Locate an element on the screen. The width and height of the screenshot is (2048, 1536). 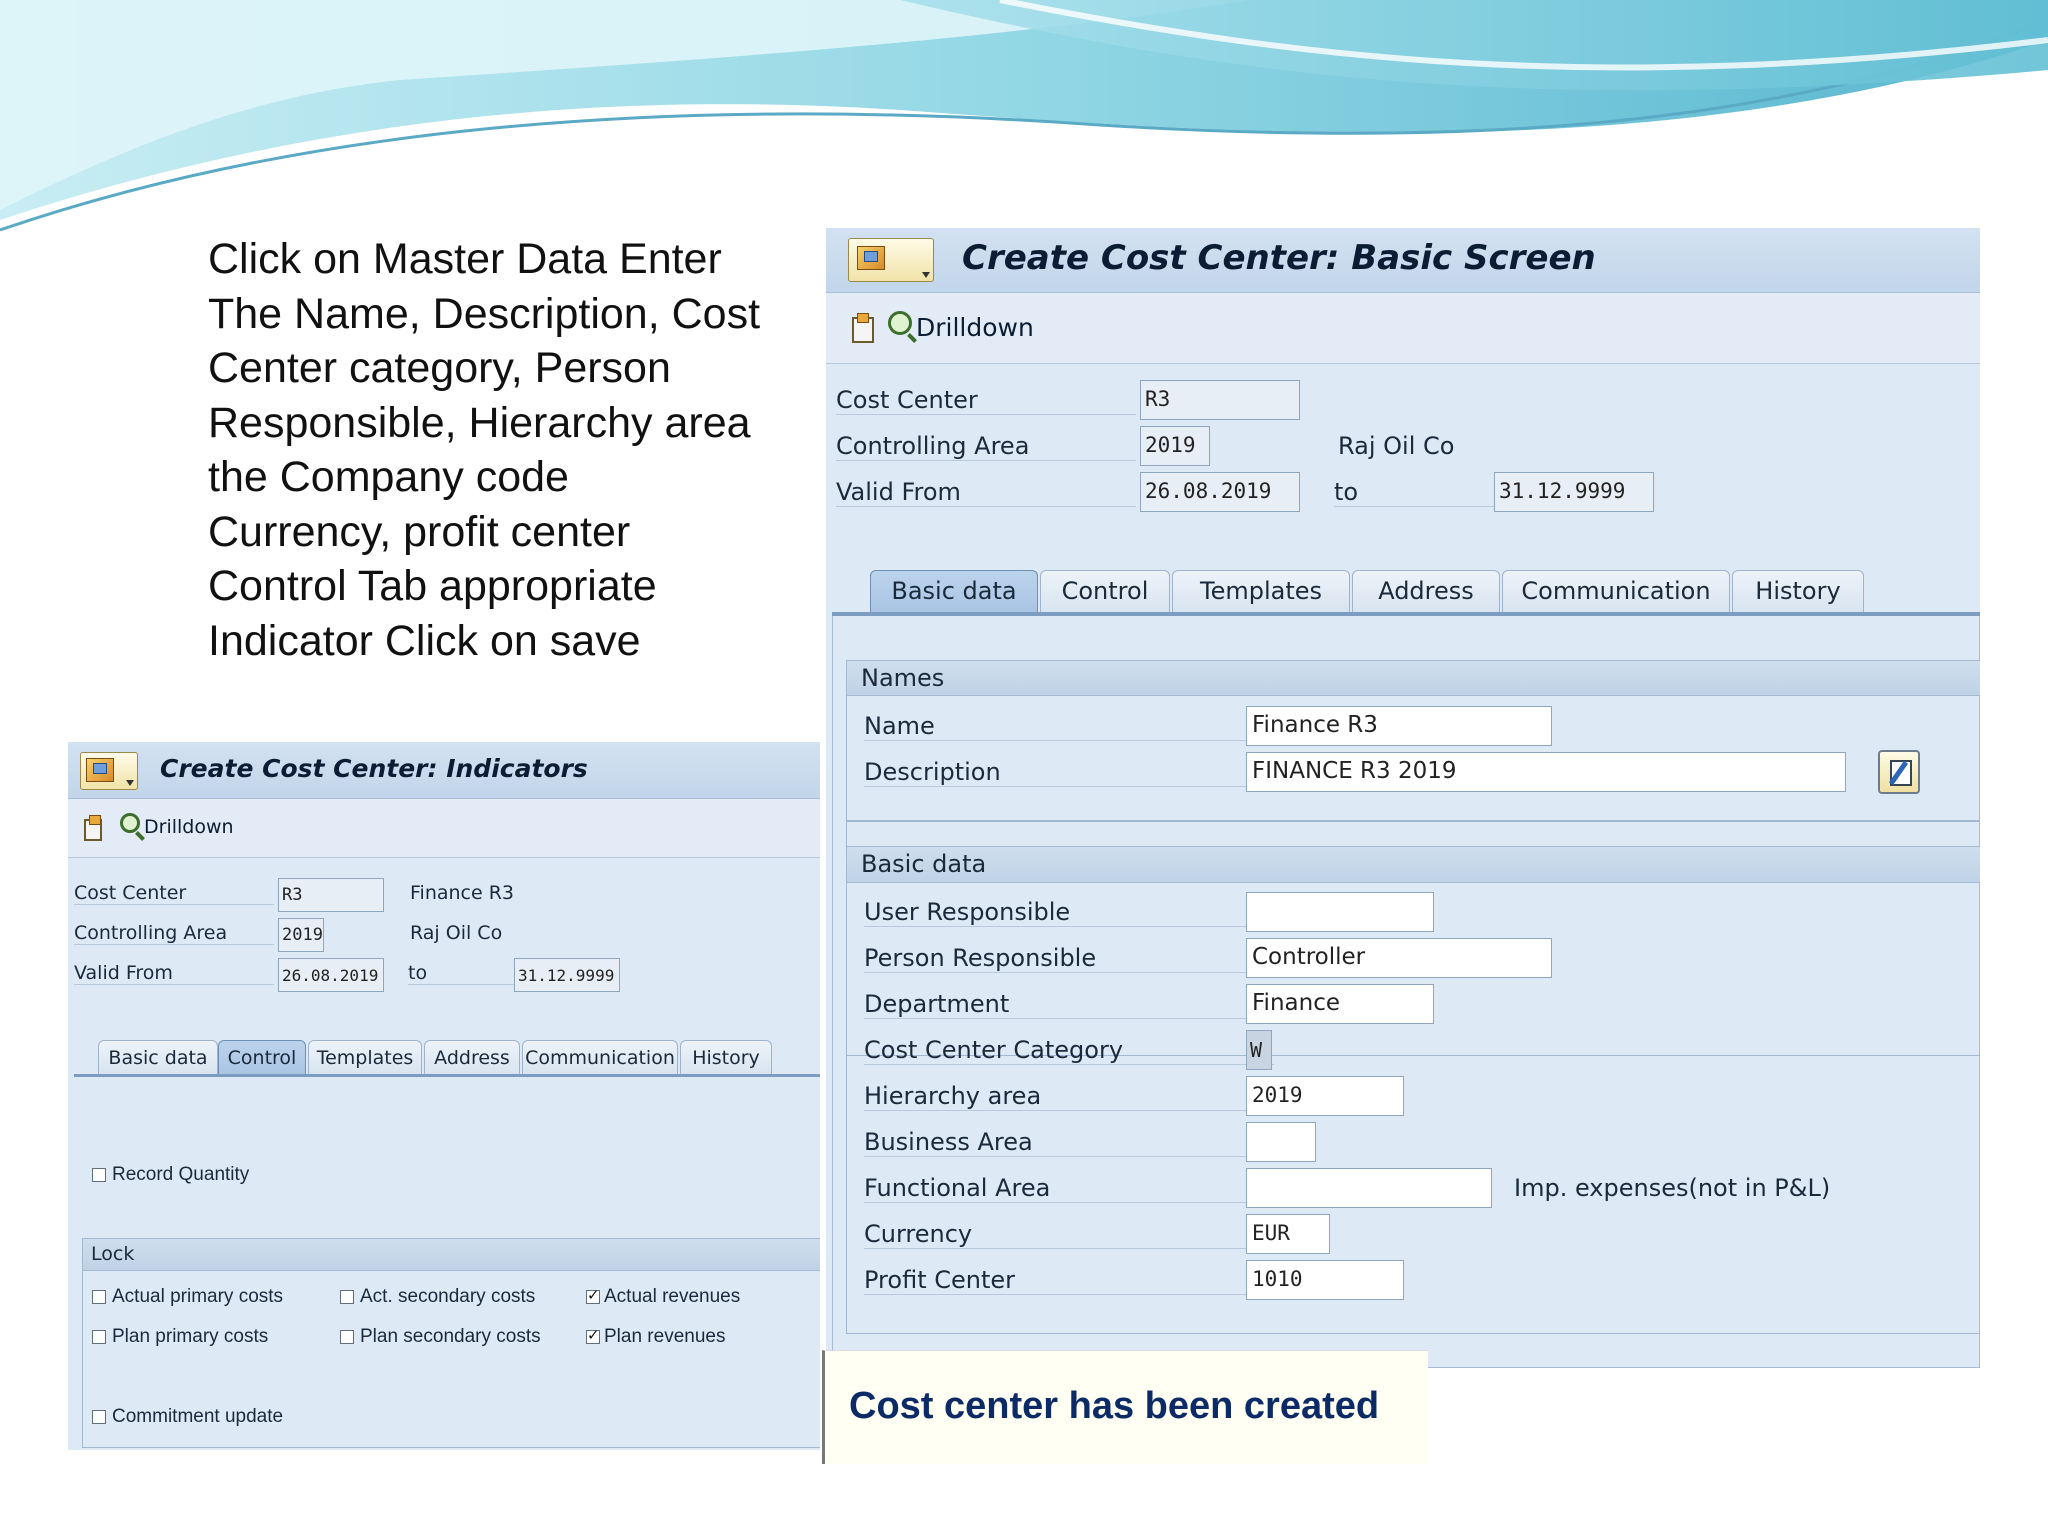
instruction-line: Click on Master Data Enter is located at coordinates (465, 259).